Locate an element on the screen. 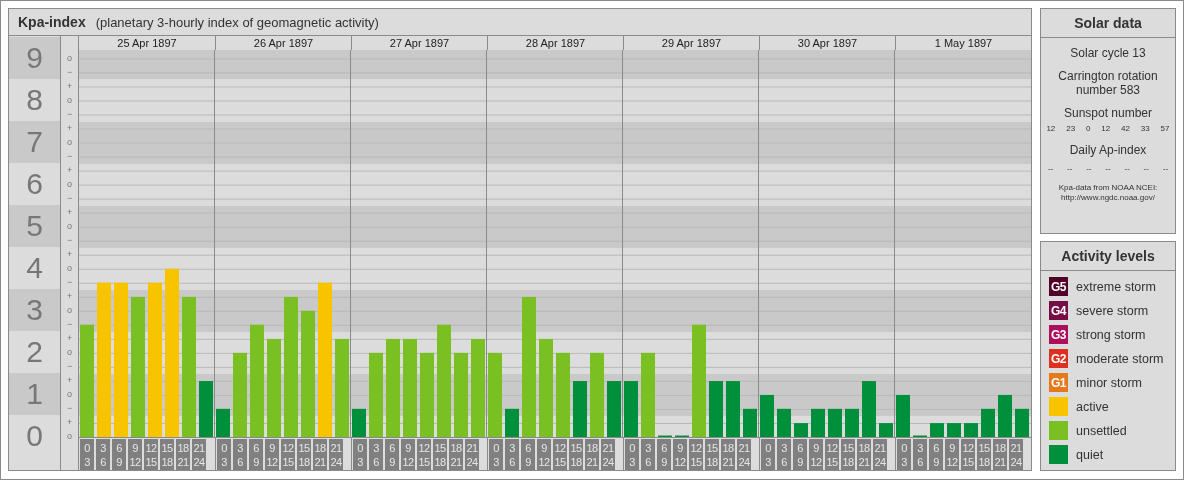 The width and height of the screenshot is (1184, 480). panel-subtitle: (planetary 3-hourly index of geomagnetic activity) is located at coordinates (237, 22).